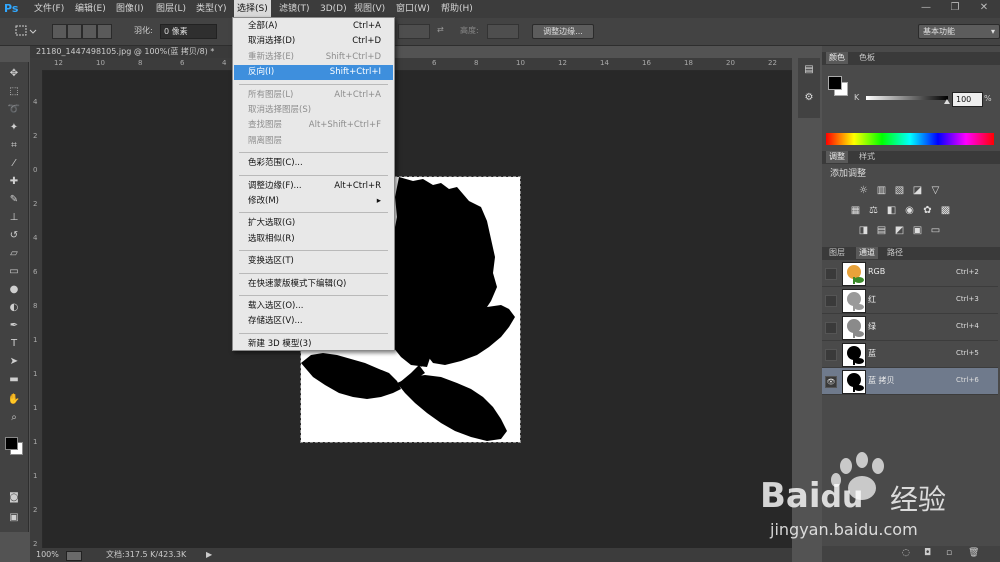  What do you see at coordinates (313, 261) in the screenshot?
I see `select-menu-item: 变换选区(T)` at bounding box center [313, 261].